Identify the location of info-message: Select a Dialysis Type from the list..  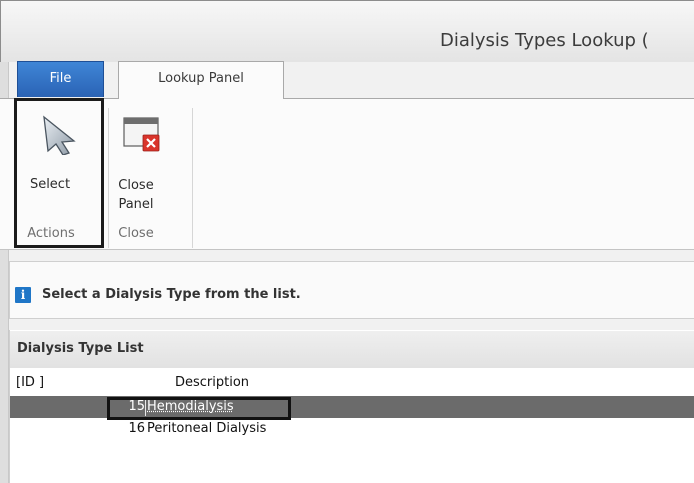
(171, 294).